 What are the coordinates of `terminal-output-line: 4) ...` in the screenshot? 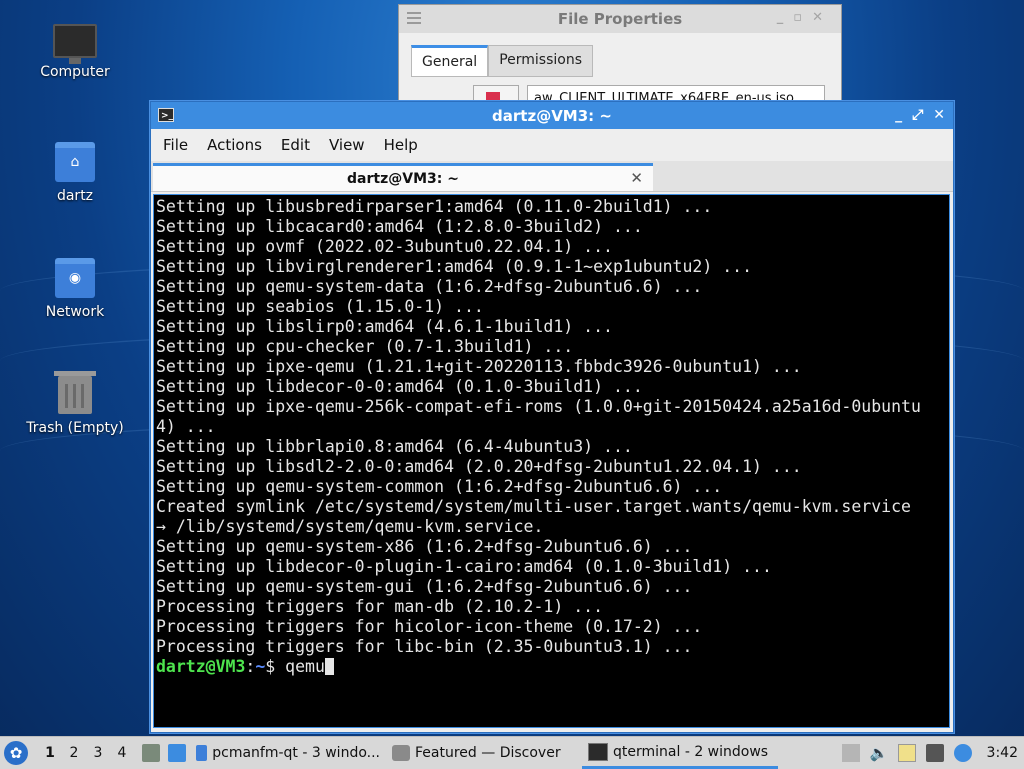 It's located at (186, 426).